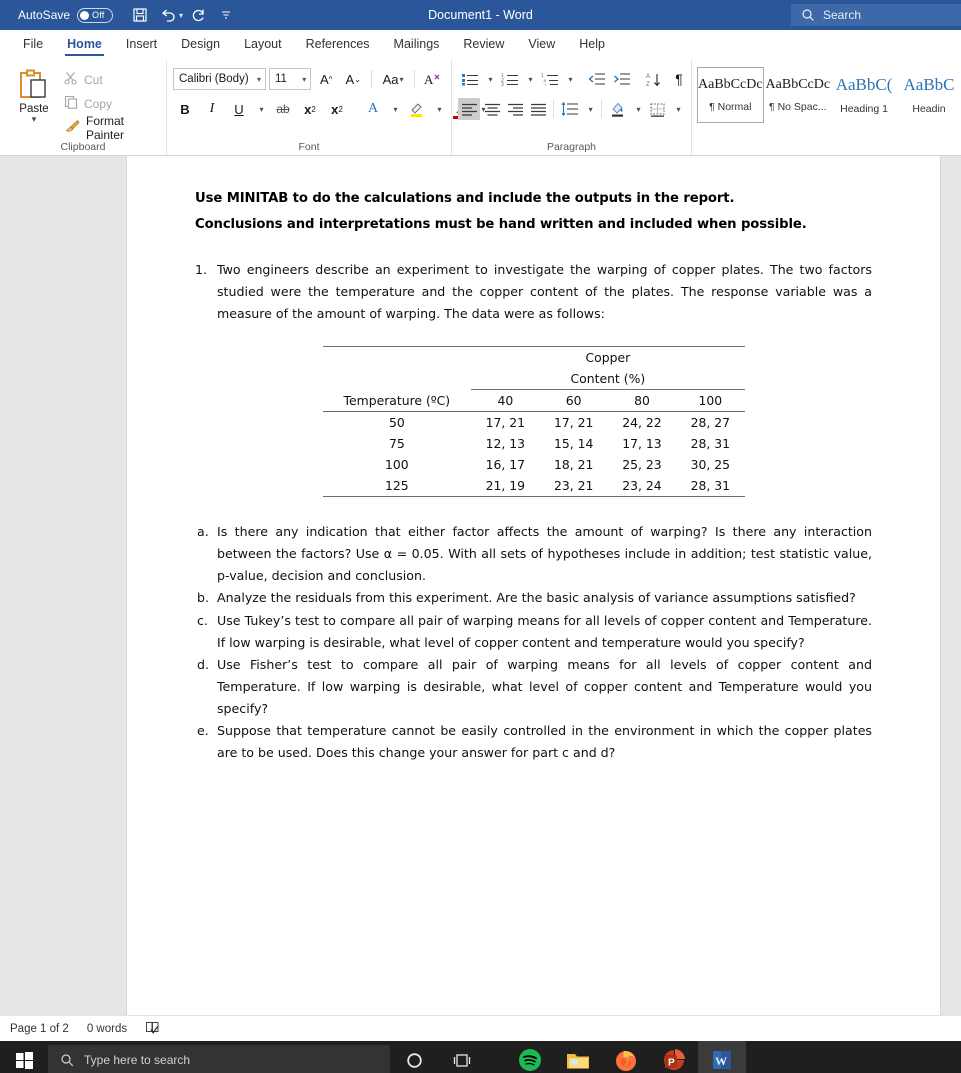 The width and height of the screenshot is (961, 1073). I want to click on cut-button: Cut, so click(111, 79).